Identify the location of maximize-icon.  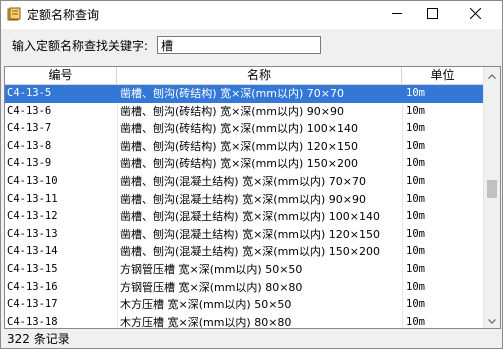
(432, 15).